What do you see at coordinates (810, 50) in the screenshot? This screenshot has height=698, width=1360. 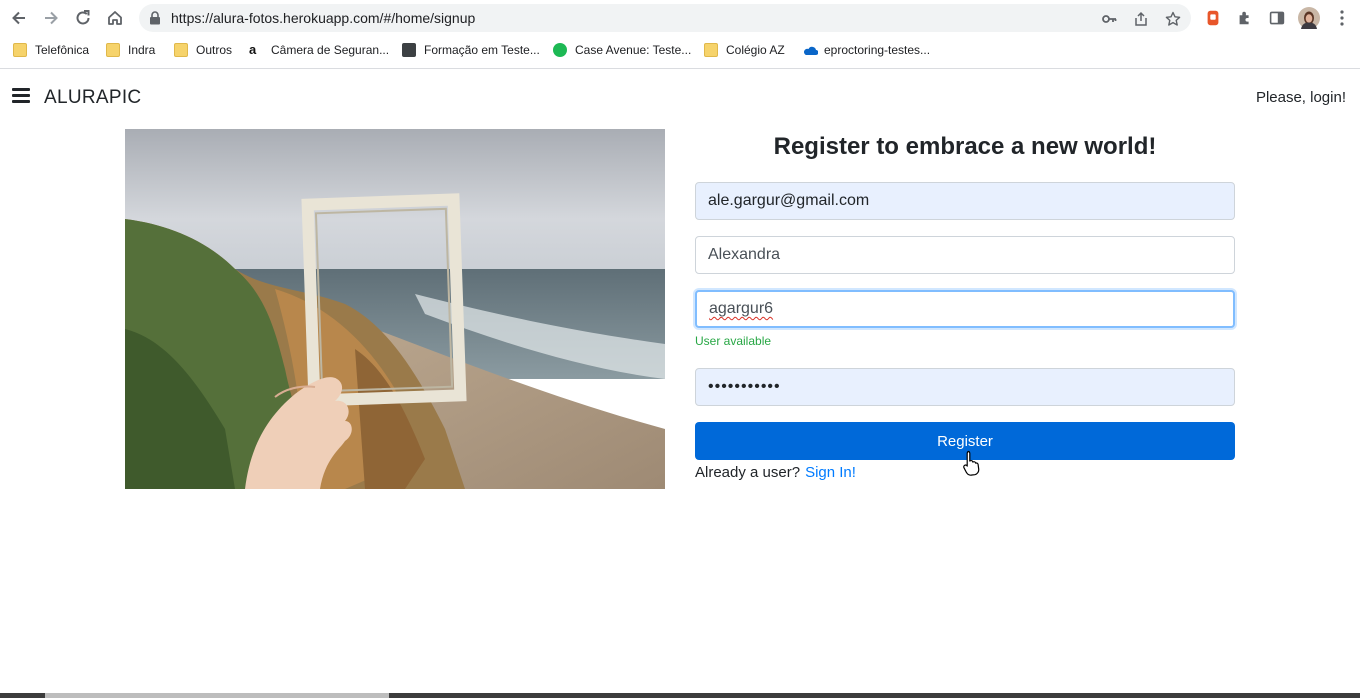 I see `onedrive-icon` at bounding box center [810, 50].